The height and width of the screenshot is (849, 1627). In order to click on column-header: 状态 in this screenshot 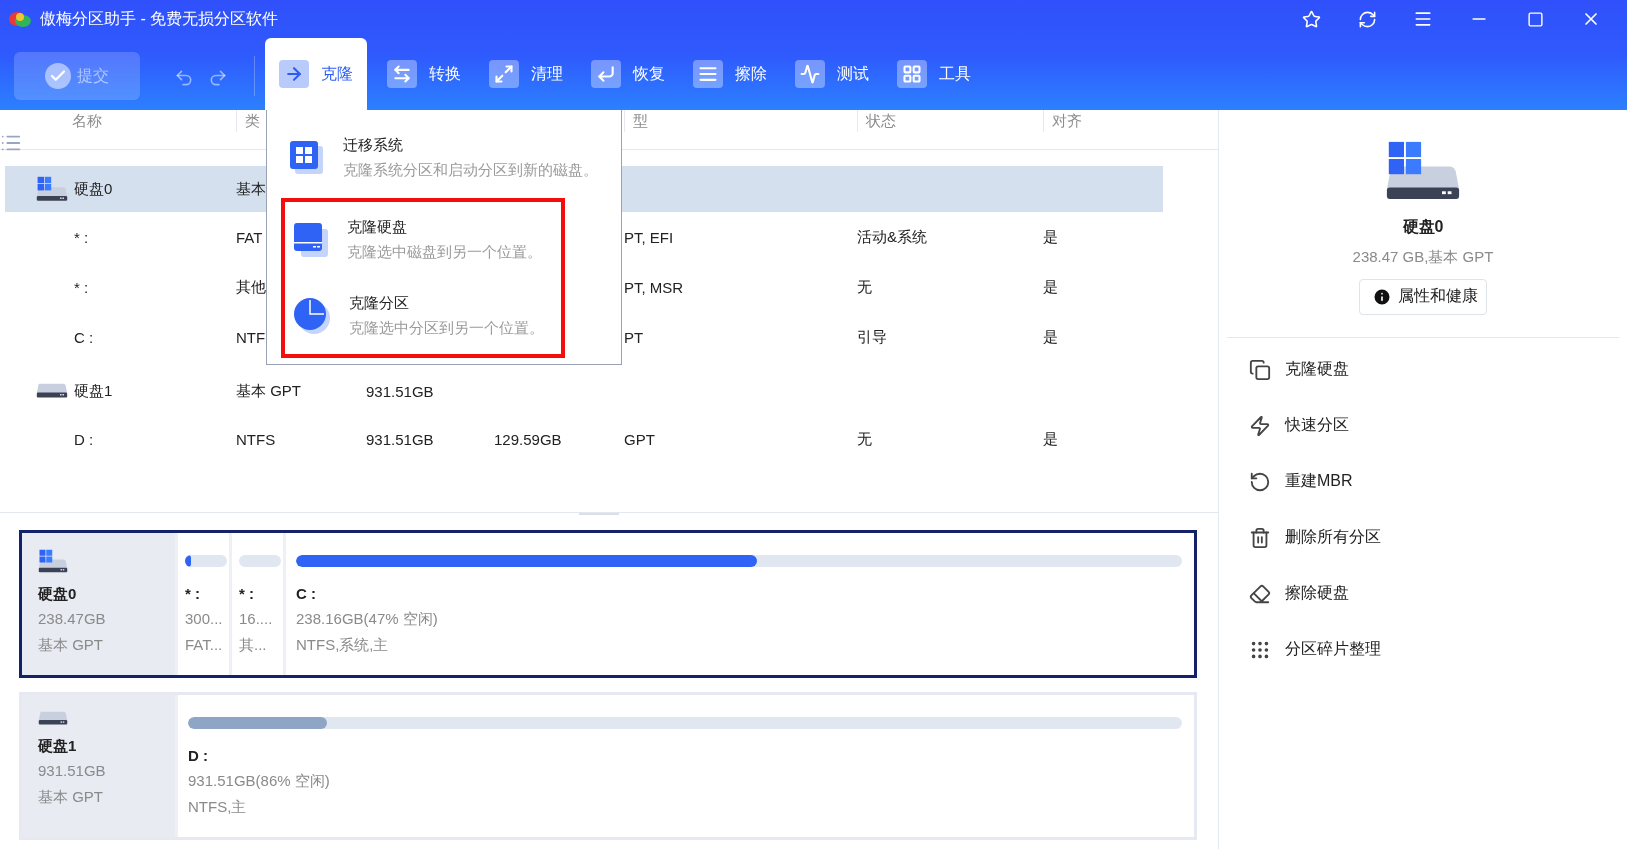, I will do `click(950, 121)`.